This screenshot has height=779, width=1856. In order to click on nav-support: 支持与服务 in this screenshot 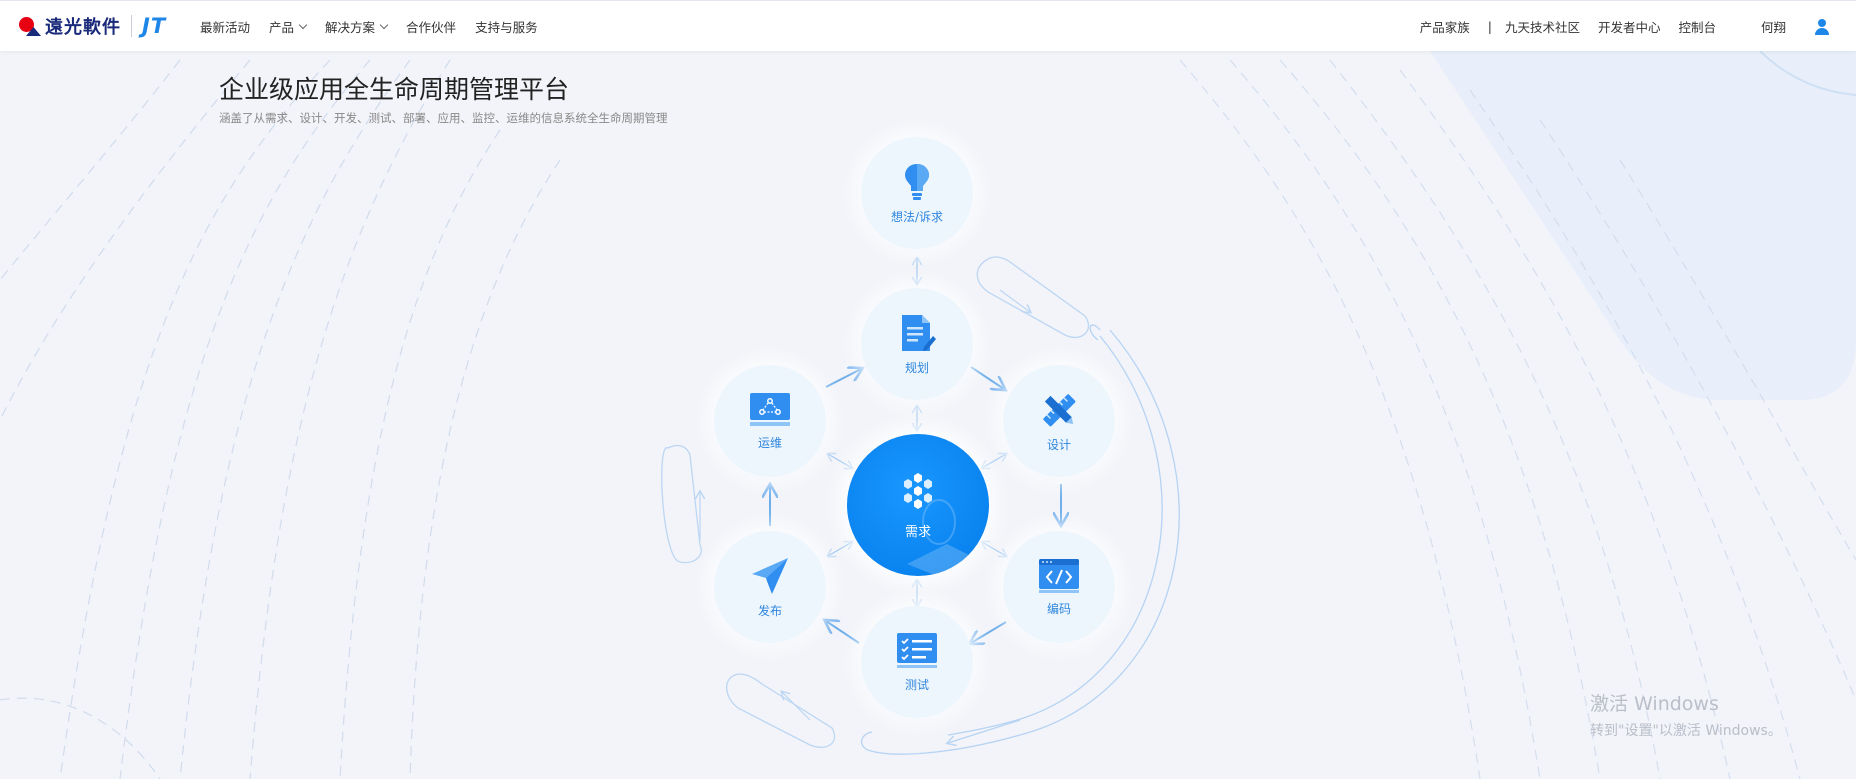, I will do `click(506, 26)`.